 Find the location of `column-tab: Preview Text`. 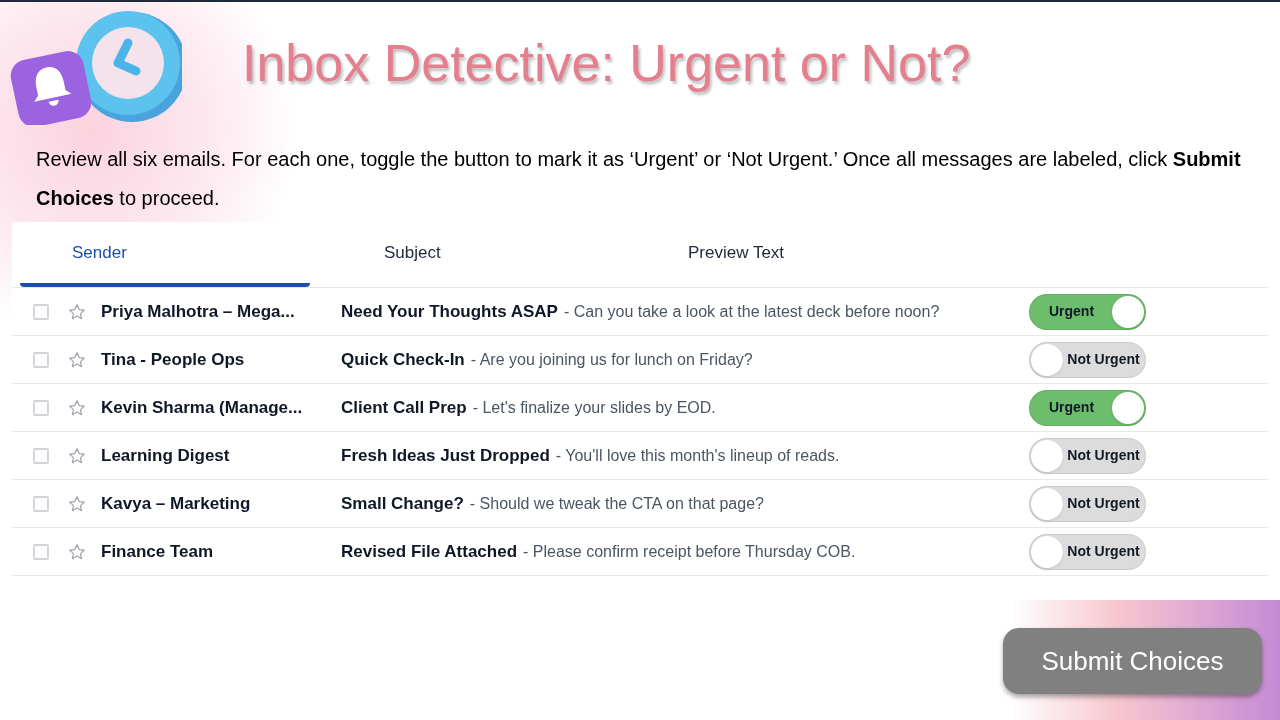

column-tab: Preview Text is located at coordinates (760, 254).